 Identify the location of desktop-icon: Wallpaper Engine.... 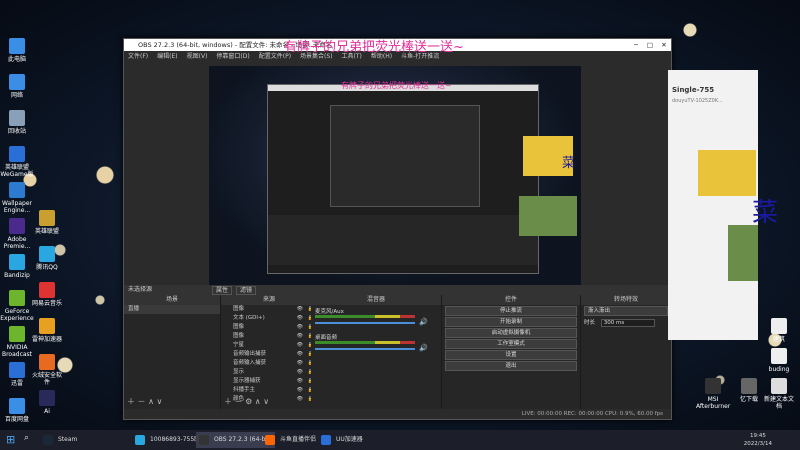
(17, 198).